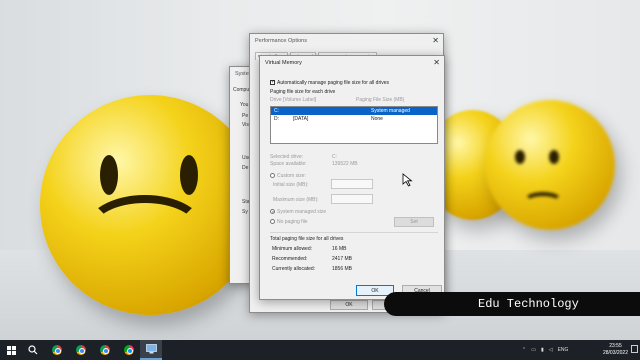  Describe the element at coordinates (339, 249) in the screenshot. I see `minimum-allowed-value: 16 MB` at that location.